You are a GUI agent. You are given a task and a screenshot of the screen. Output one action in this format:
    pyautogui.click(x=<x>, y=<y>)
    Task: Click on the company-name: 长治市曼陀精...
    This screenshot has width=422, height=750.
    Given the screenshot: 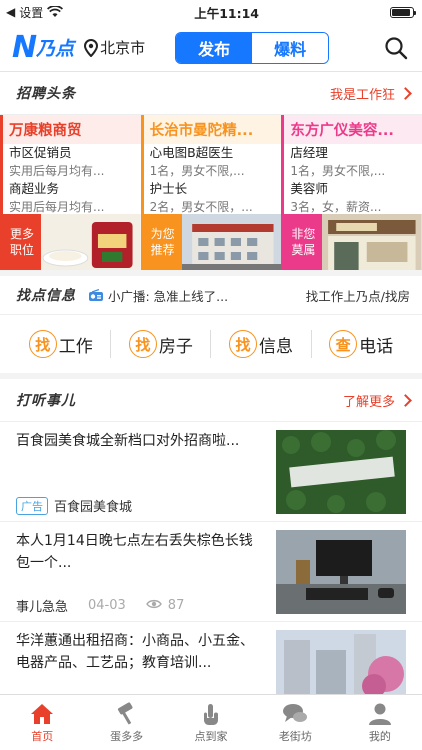 What is the action you would take?
    pyautogui.click(x=212, y=129)
    